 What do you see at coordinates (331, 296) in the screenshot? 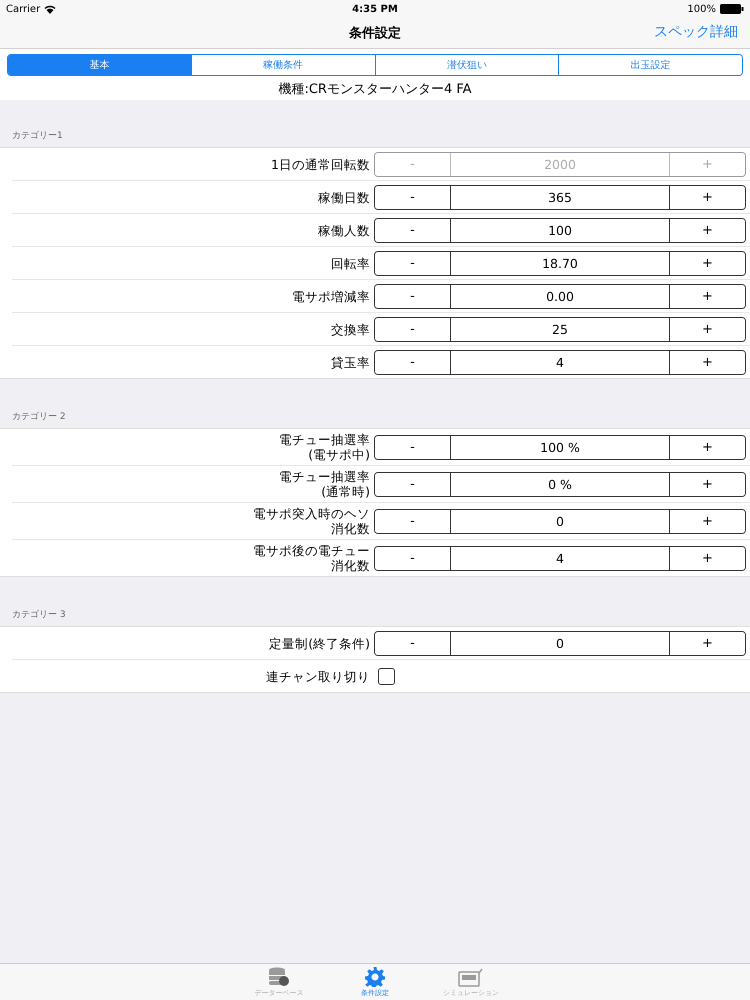
I see `setting-label: 電サポ増減率` at bounding box center [331, 296].